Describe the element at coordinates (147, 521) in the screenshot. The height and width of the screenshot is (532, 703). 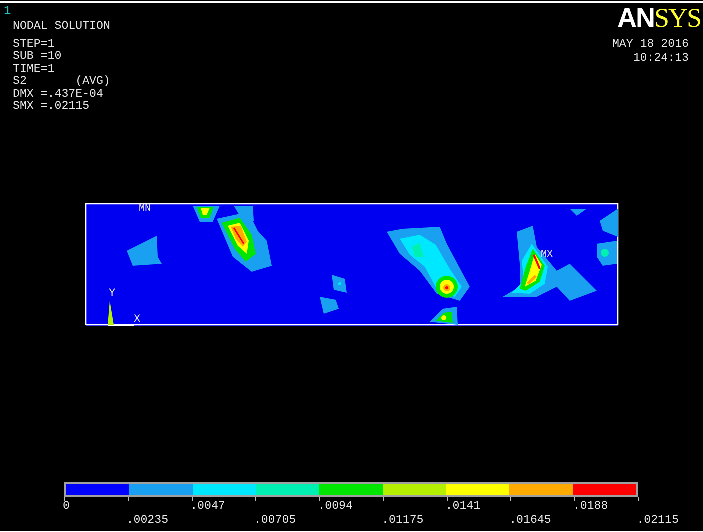
I see `legend-label: .00235` at that location.